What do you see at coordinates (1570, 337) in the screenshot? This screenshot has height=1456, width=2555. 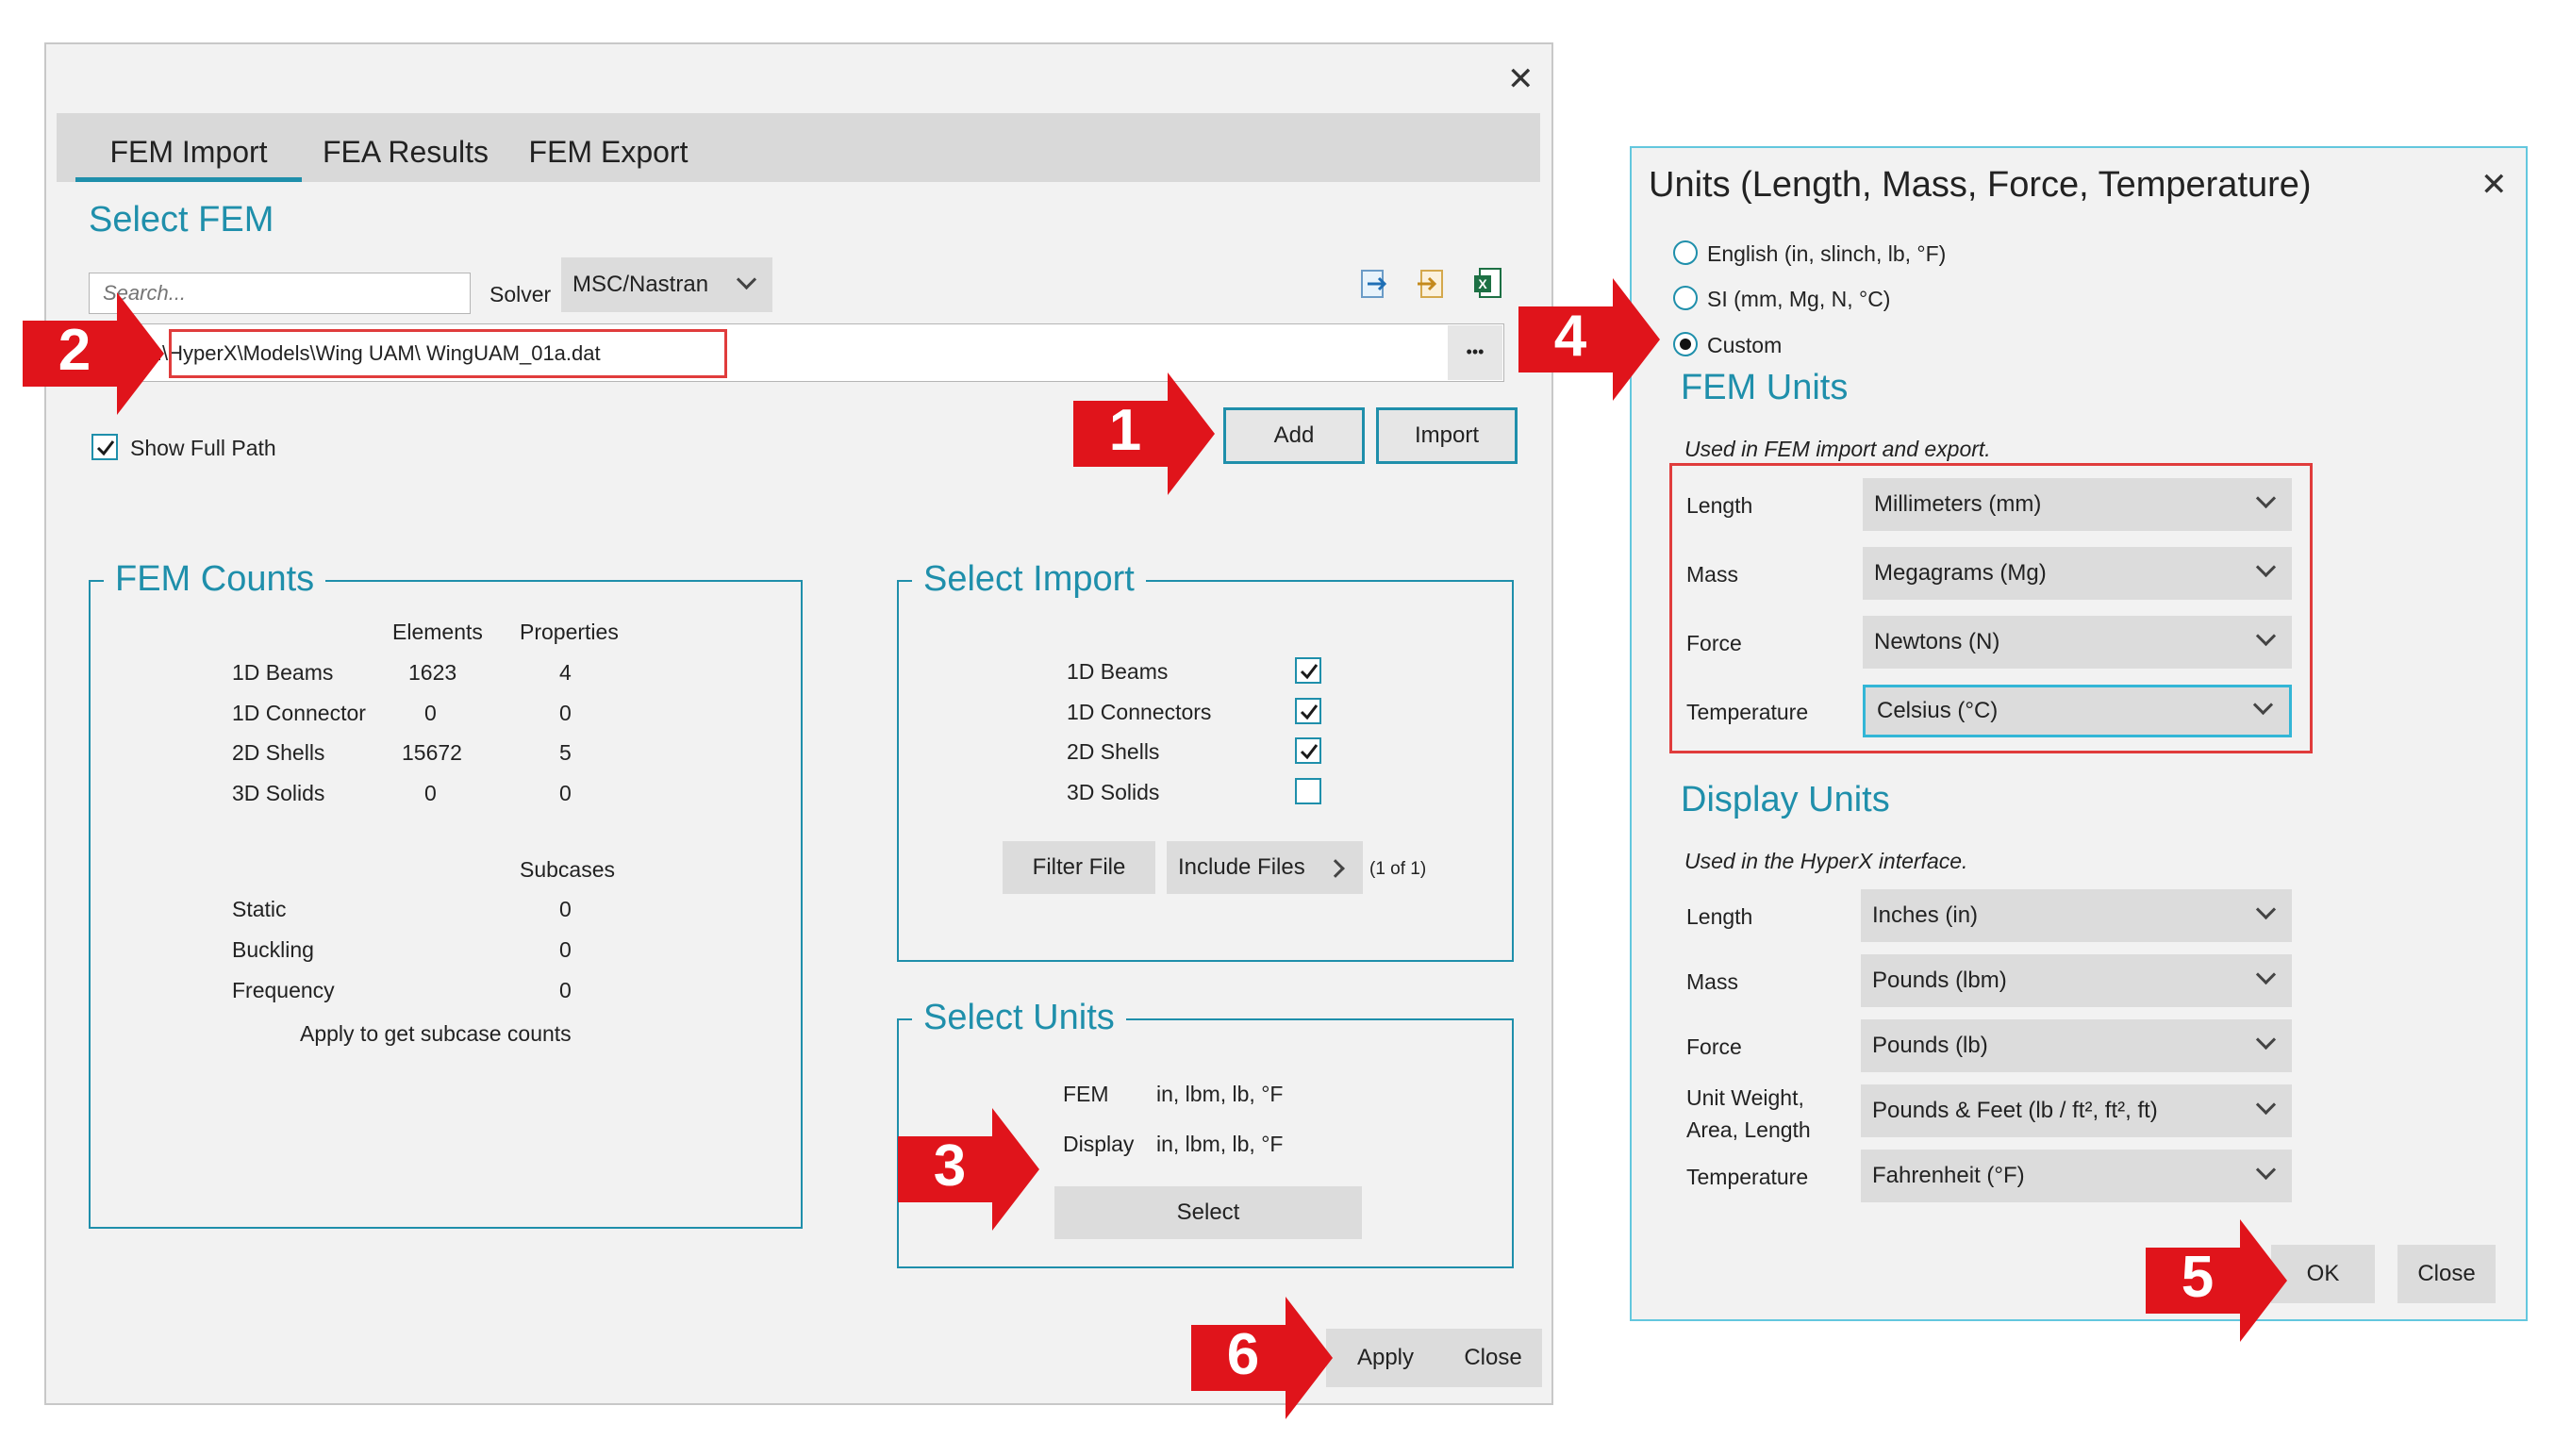 I see `callout-number: 4` at bounding box center [1570, 337].